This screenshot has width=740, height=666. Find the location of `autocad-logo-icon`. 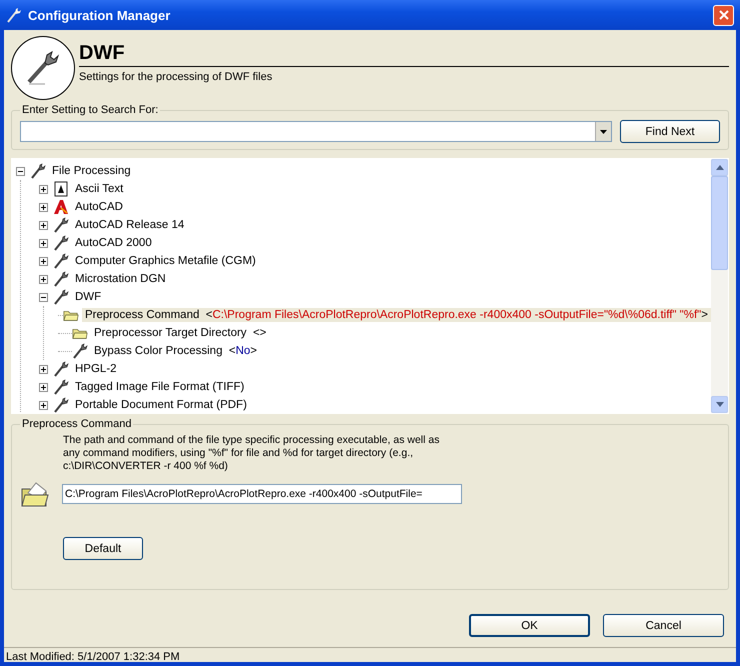

autocad-logo-icon is located at coordinates (61, 207).